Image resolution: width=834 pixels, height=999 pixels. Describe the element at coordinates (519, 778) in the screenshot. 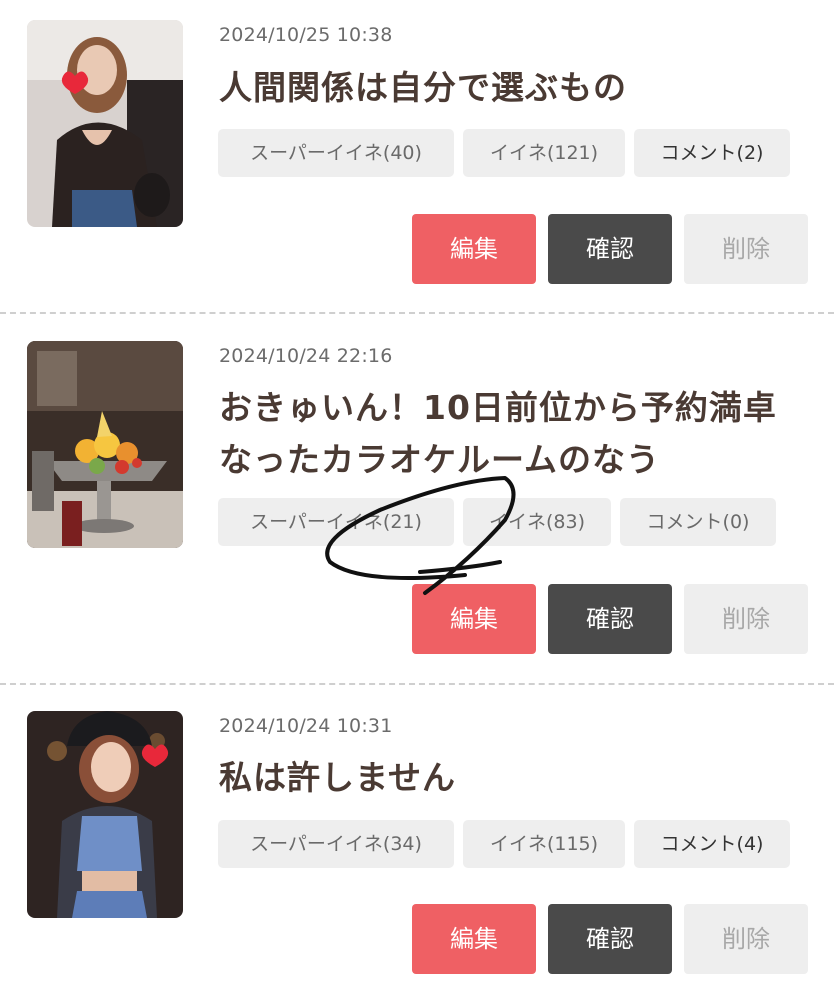

I see `post-title: 私は許しません` at that location.